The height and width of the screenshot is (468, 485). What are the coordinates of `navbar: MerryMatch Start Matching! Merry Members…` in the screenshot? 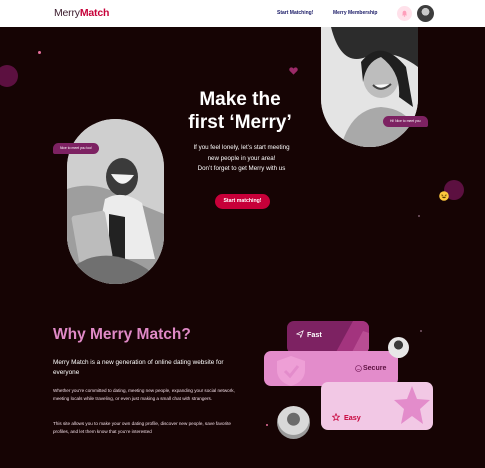 It's located at (242, 13).